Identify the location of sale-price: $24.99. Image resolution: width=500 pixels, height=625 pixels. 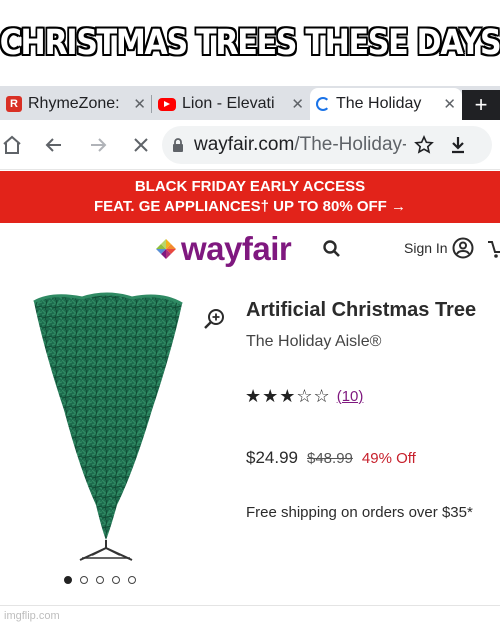
(272, 457).